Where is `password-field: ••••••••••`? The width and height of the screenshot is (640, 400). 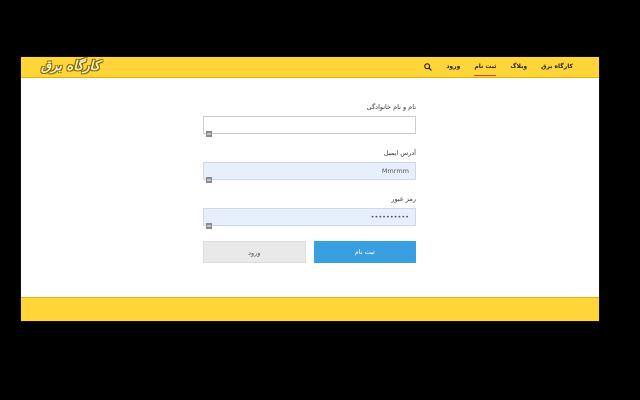 password-field: •••••••••• is located at coordinates (309, 218).